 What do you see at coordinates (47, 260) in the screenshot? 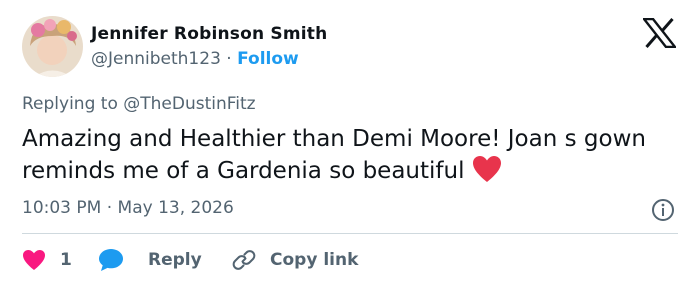
I see `like-button: 1` at bounding box center [47, 260].